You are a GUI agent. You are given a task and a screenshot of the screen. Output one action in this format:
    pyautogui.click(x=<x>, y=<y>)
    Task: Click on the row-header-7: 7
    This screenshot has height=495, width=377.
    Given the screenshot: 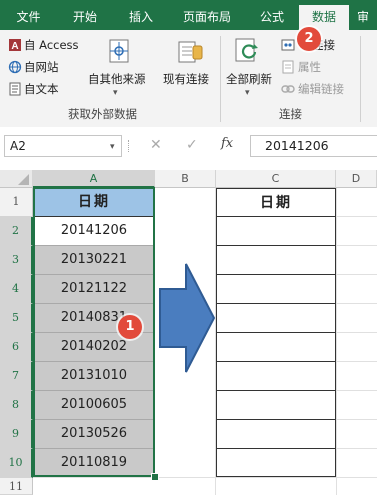 What is the action you would take?
    pyautogui.click(x=16, y=376)
    